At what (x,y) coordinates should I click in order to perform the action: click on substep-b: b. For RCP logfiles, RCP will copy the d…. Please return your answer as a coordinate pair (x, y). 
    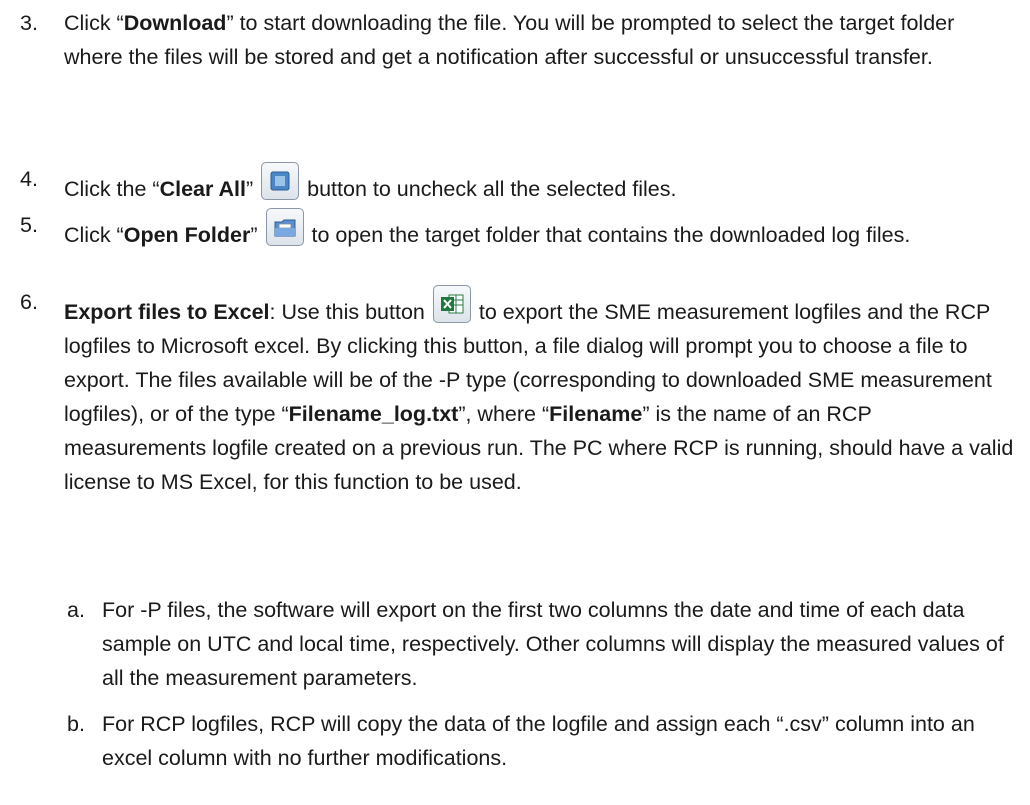
    Looking at the image, I should click on (542, 741).